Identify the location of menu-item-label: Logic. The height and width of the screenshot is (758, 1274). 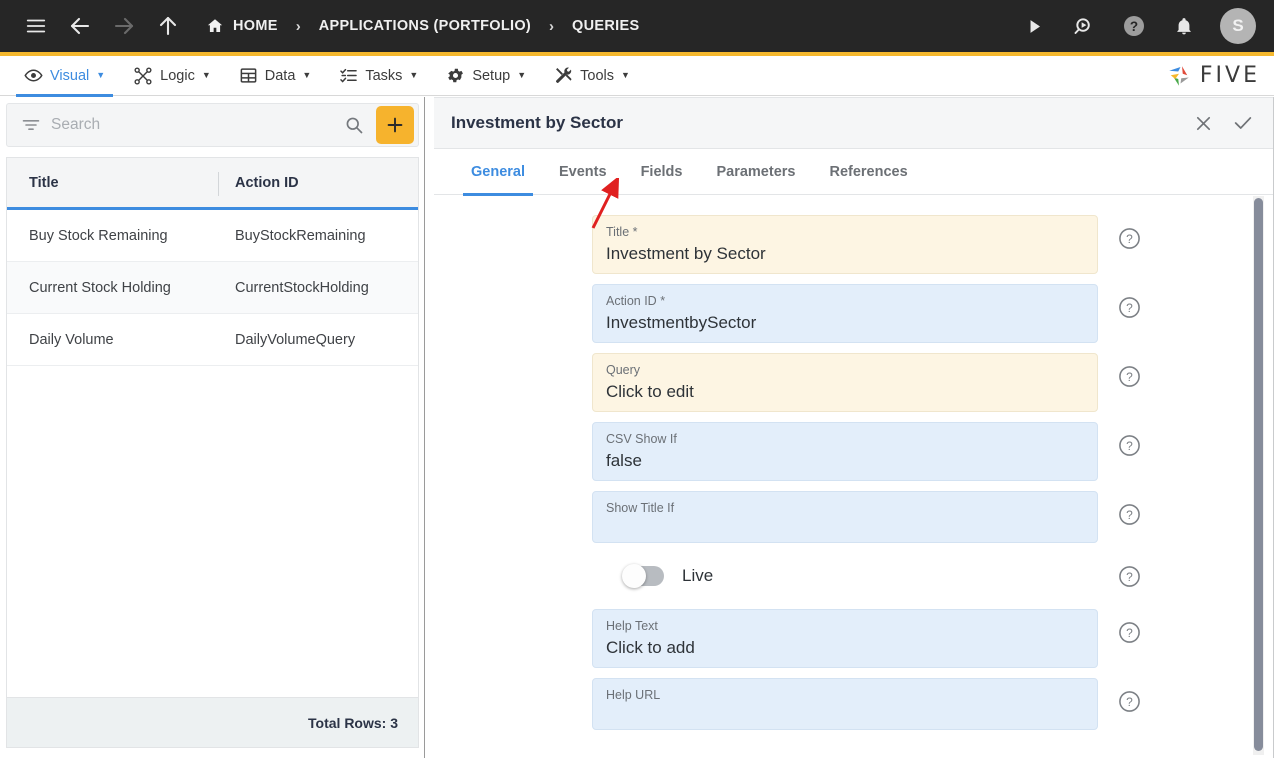
(177, 75).